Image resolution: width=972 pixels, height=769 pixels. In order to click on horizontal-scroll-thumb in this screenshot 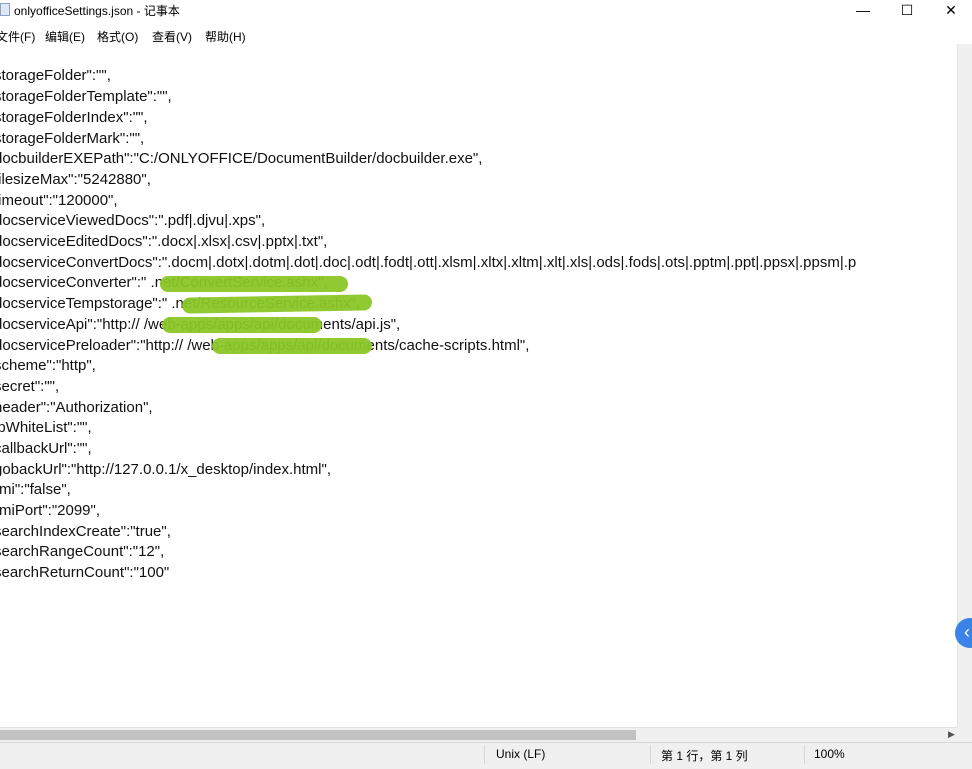, I will do `click(318, 735)`.